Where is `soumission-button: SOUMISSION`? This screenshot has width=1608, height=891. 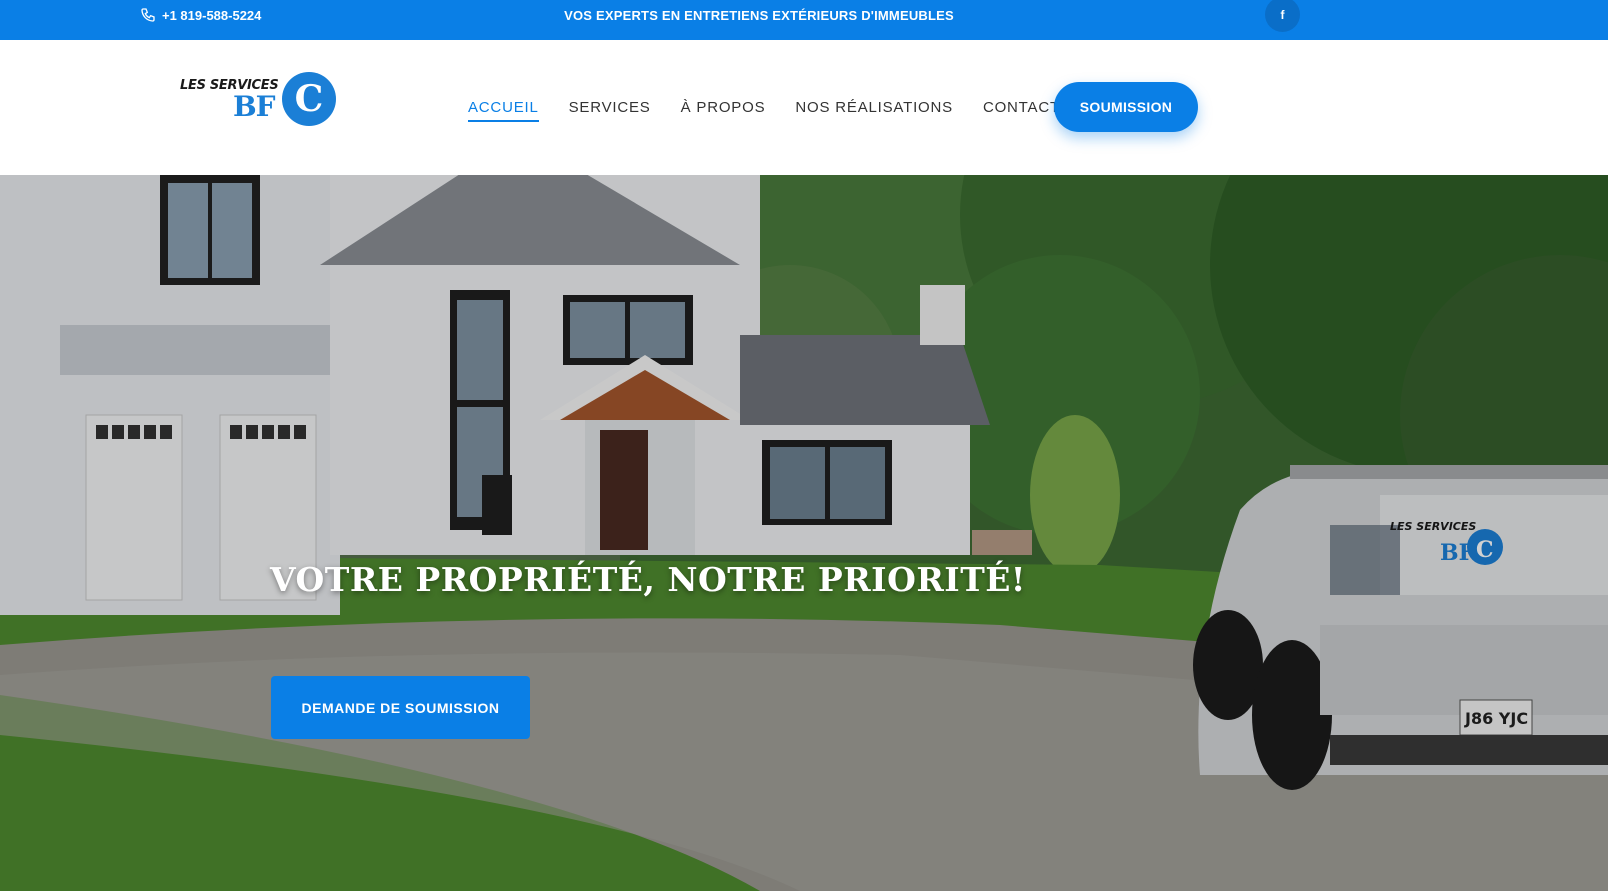
soumission-button: SOUMISSION is located at coordinates (1126, 107).